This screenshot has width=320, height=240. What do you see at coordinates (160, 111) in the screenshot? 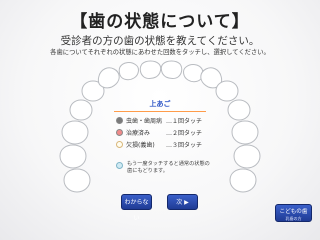
I see `legend-divider` at bounding box center [160, 111].